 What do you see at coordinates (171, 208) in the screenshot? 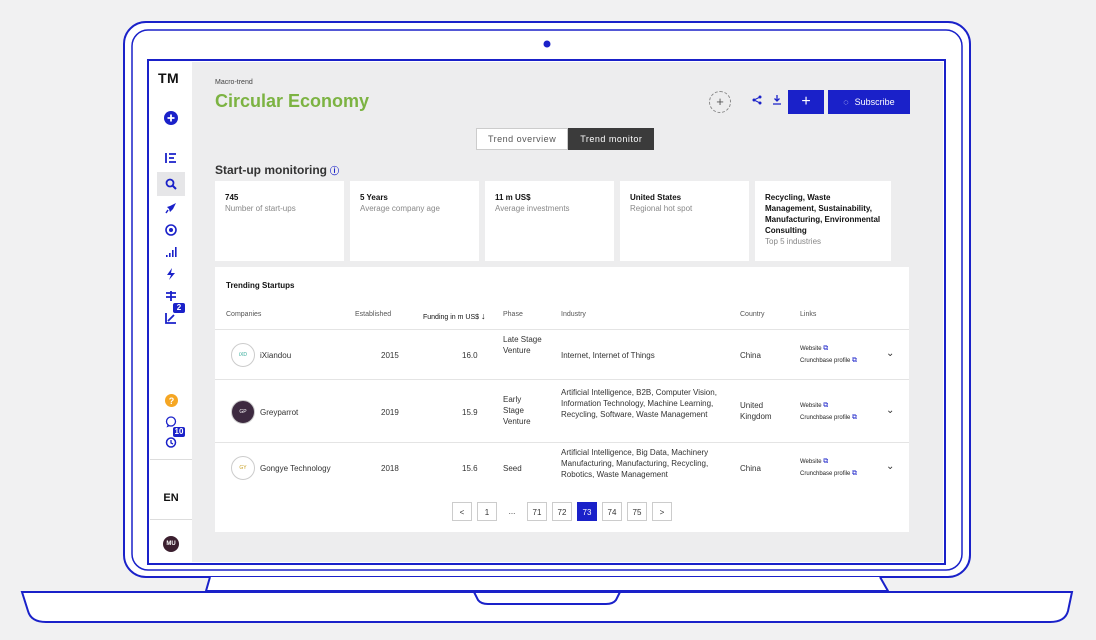
I see `rocket-icon` at bounding box center [171, 208].